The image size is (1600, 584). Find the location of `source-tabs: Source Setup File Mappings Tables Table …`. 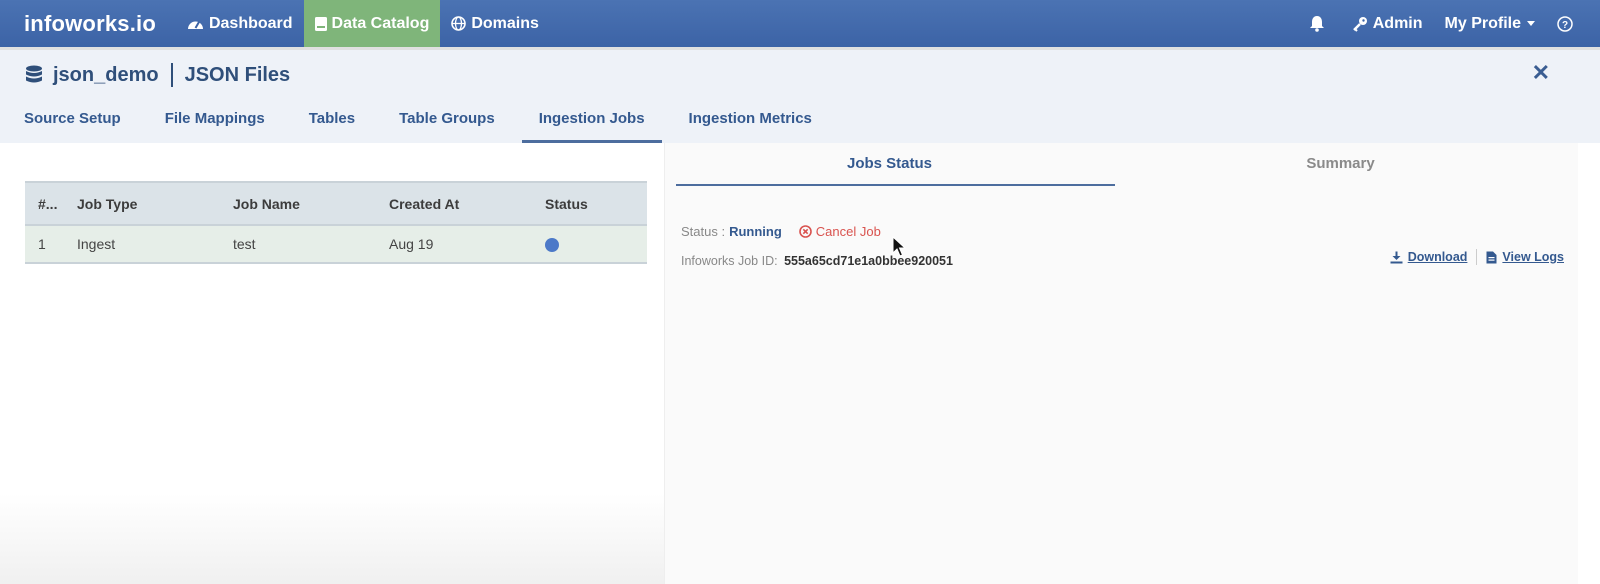

source-tabs: Source Setup File Mappings Tables Table … is located at coordinates (440, 126).